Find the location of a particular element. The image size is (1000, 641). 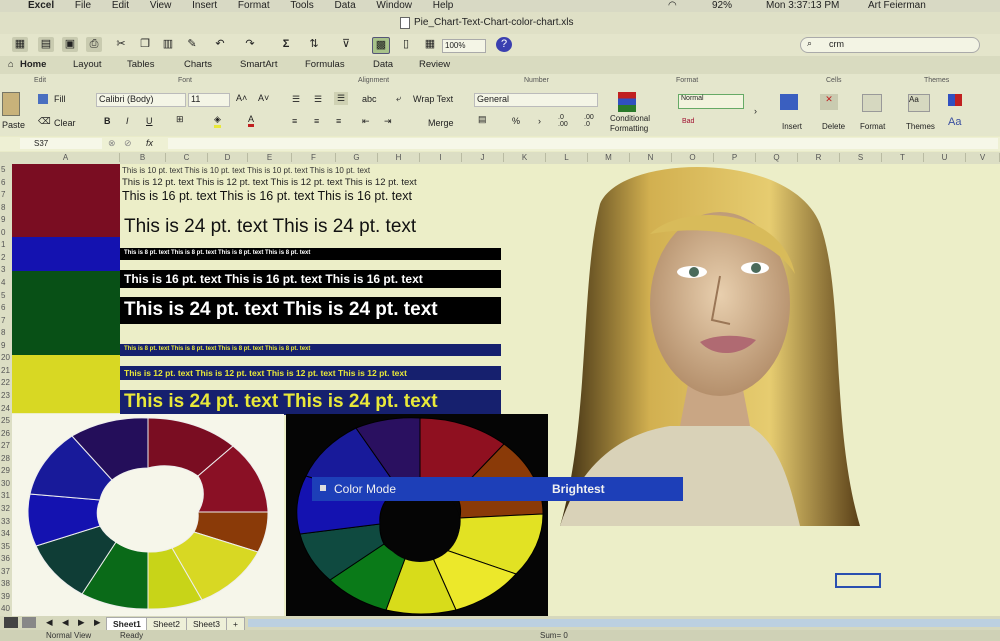

zoom-select: 100% is located at coordinates (464, 46).